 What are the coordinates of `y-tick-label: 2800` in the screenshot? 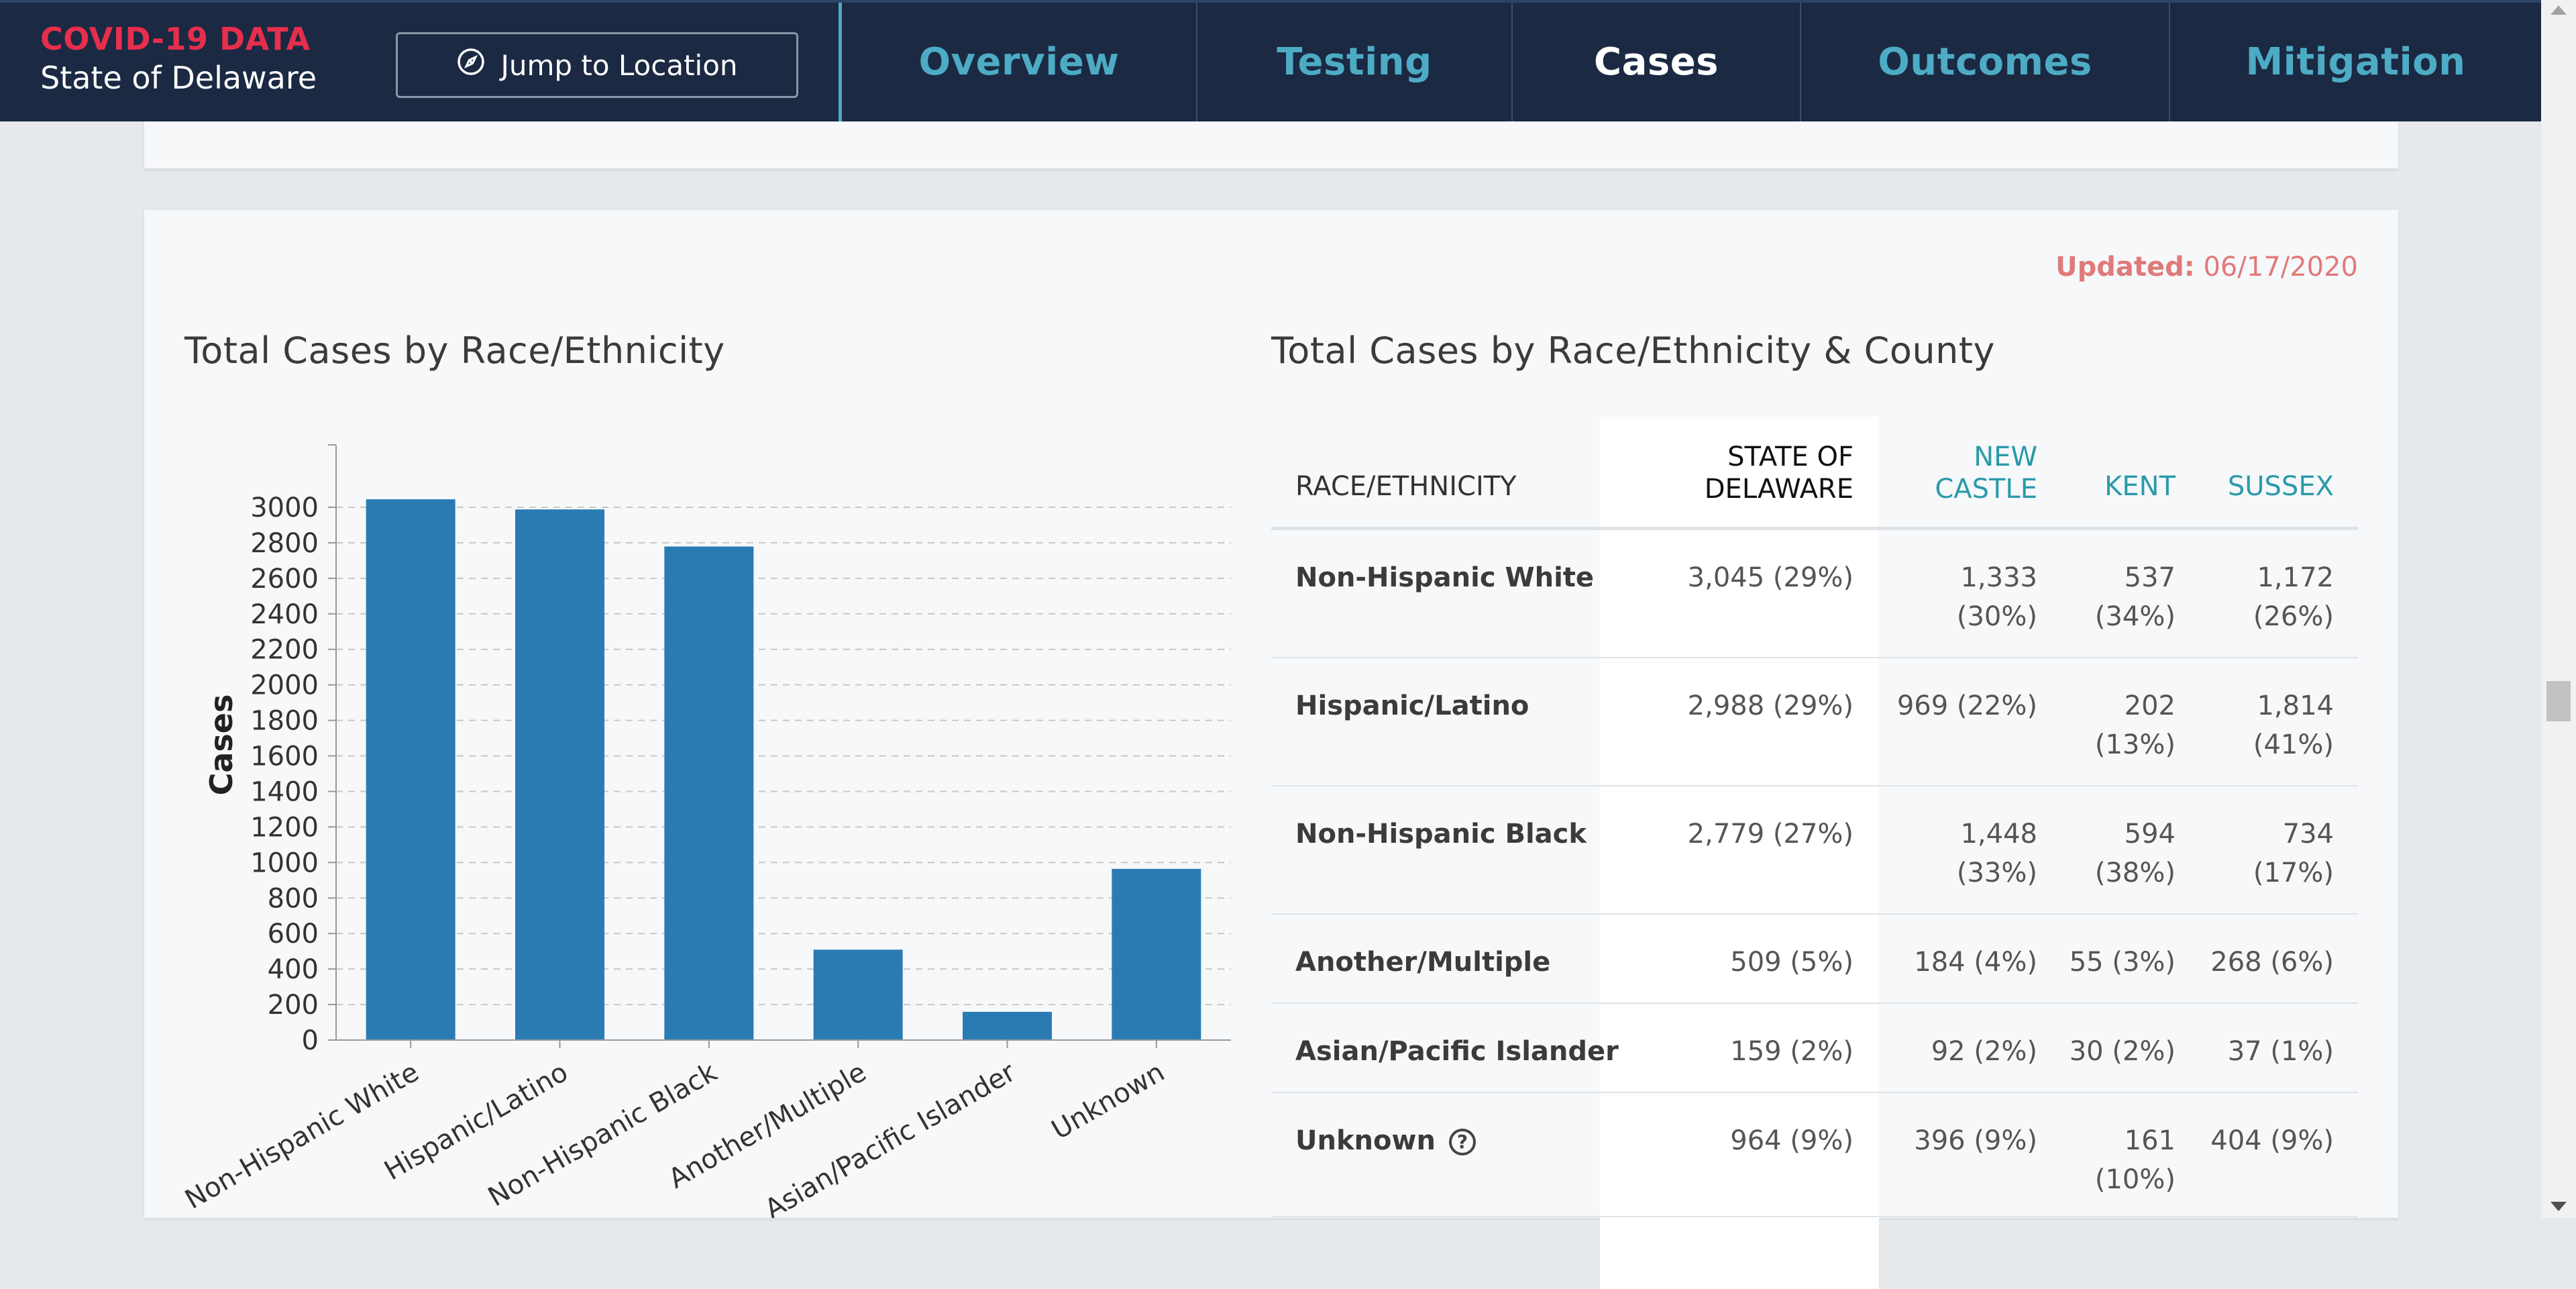 It's located at (284, 543).